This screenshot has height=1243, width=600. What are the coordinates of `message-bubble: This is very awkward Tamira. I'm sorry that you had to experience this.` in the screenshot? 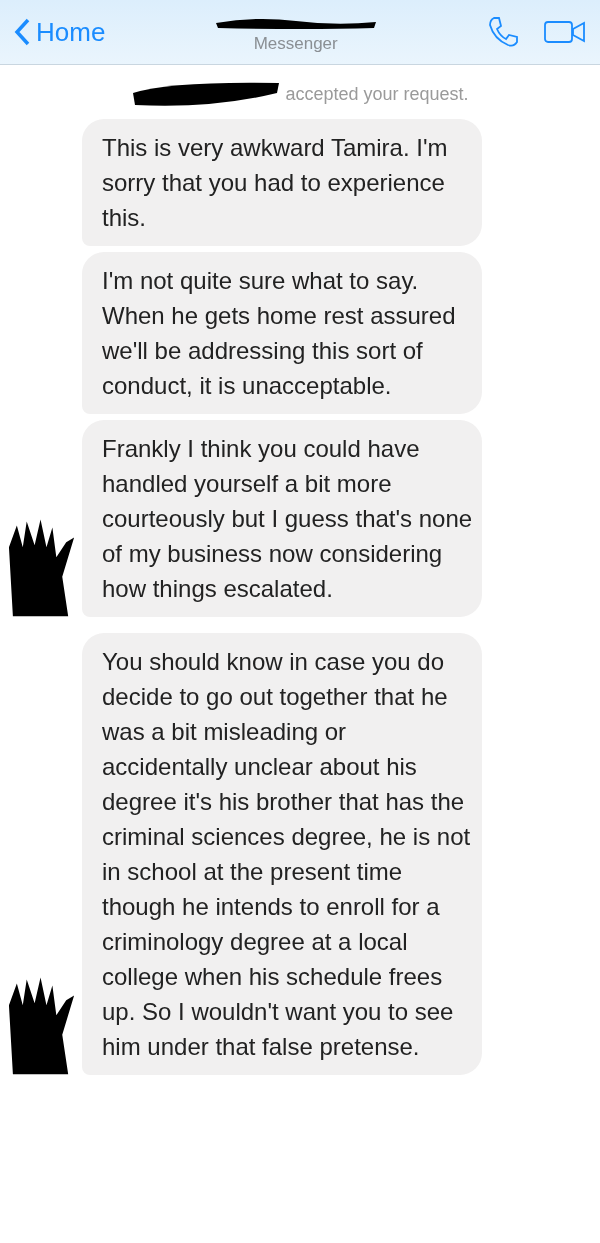 It's located at (282, 182).